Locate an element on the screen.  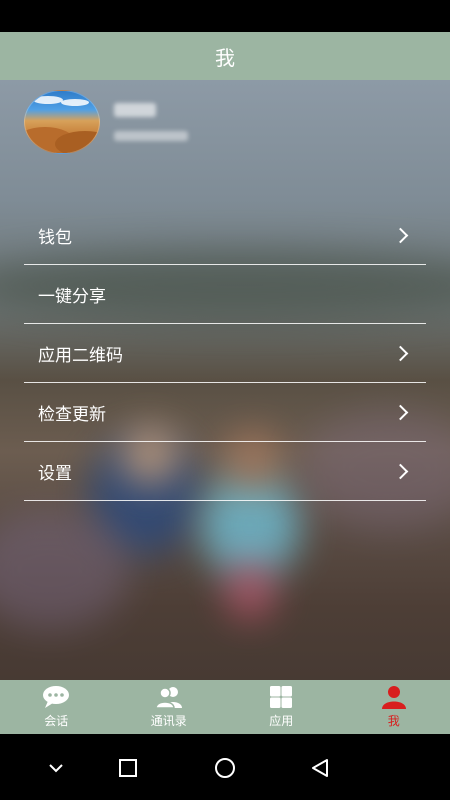
system-navigation-bar is located at coordinates (225, 767).